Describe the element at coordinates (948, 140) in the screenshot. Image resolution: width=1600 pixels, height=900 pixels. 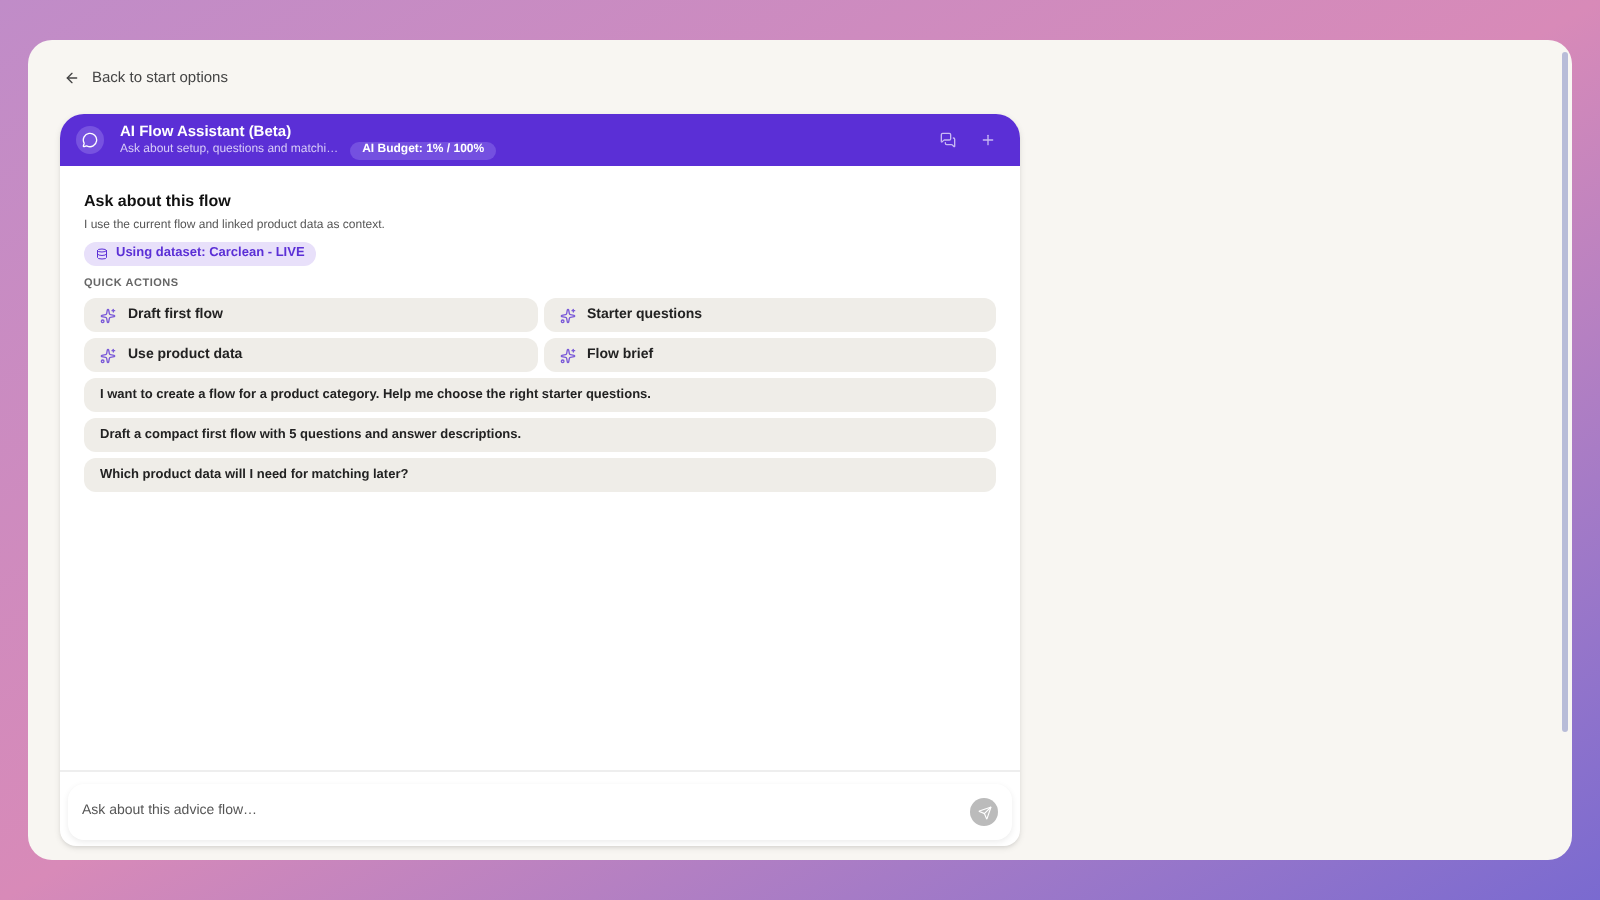
I see `conversations-icon` at that location.